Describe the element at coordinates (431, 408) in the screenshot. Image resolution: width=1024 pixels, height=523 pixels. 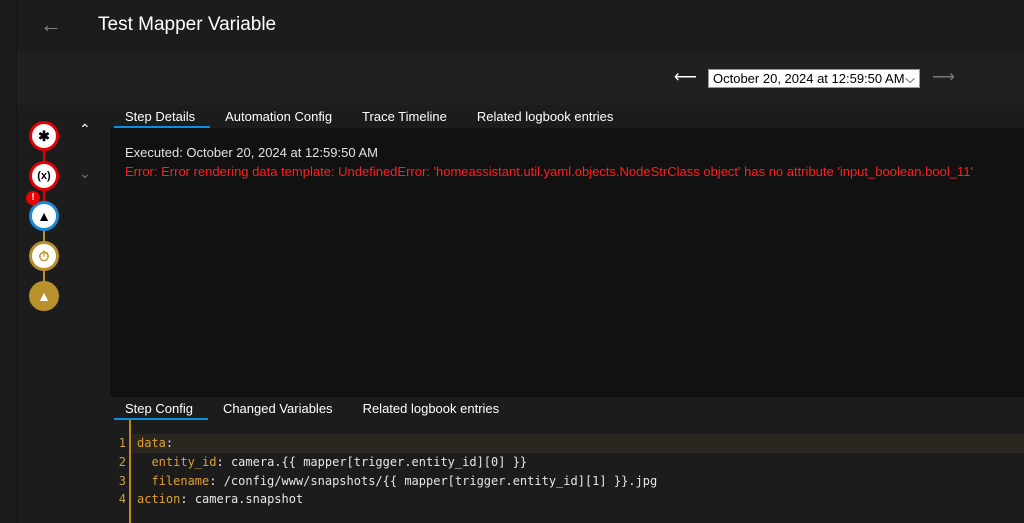
I see `tab-related-logbook-entries: Related logbook entries` at that location.